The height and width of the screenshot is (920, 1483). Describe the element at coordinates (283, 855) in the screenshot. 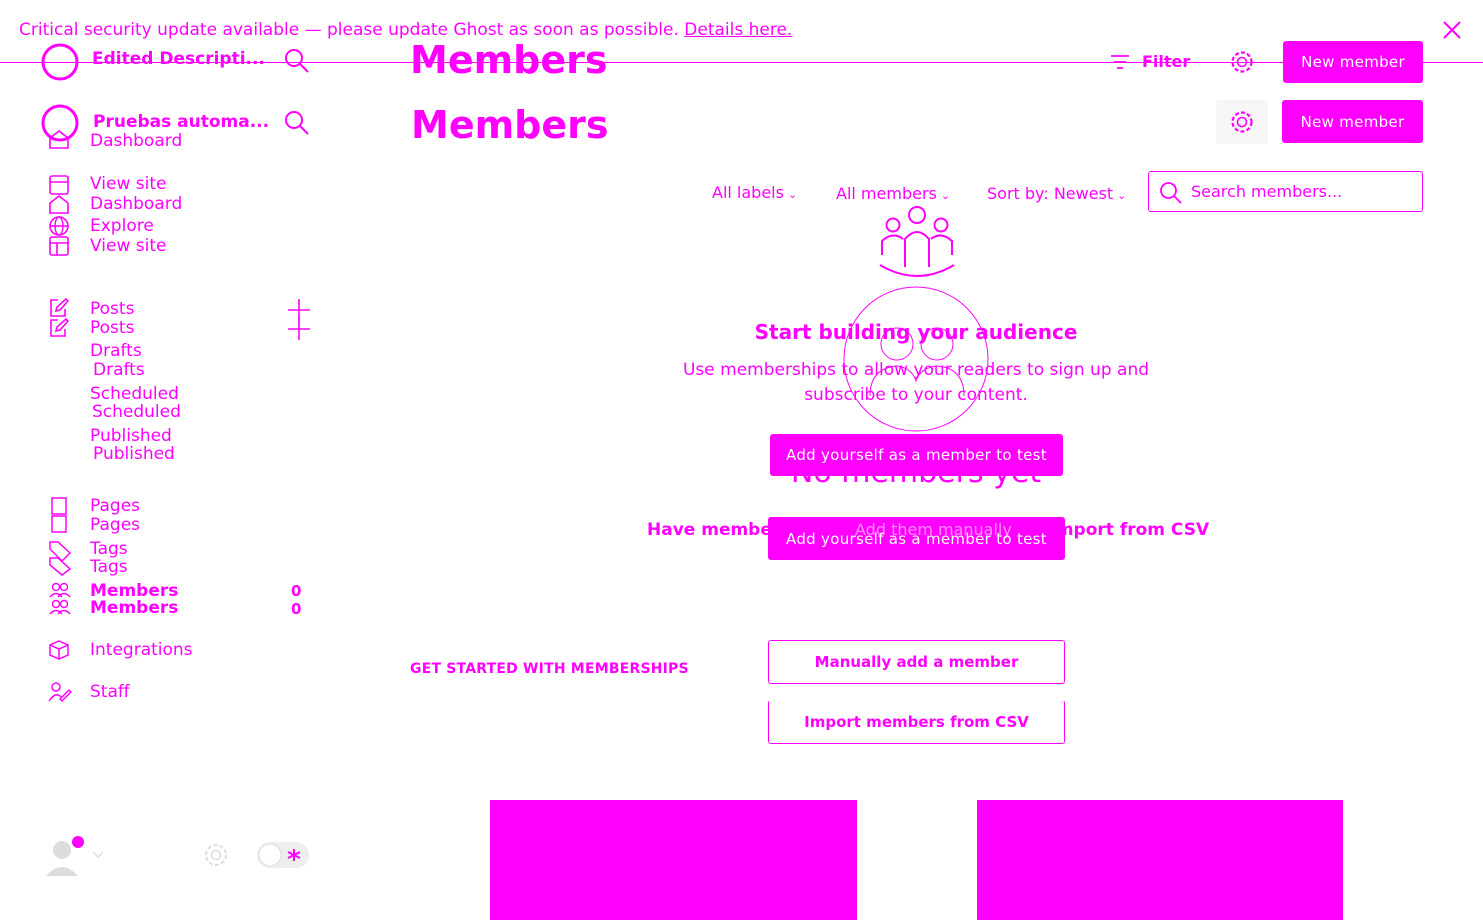

I see `dark-mode-toggle` at that location.